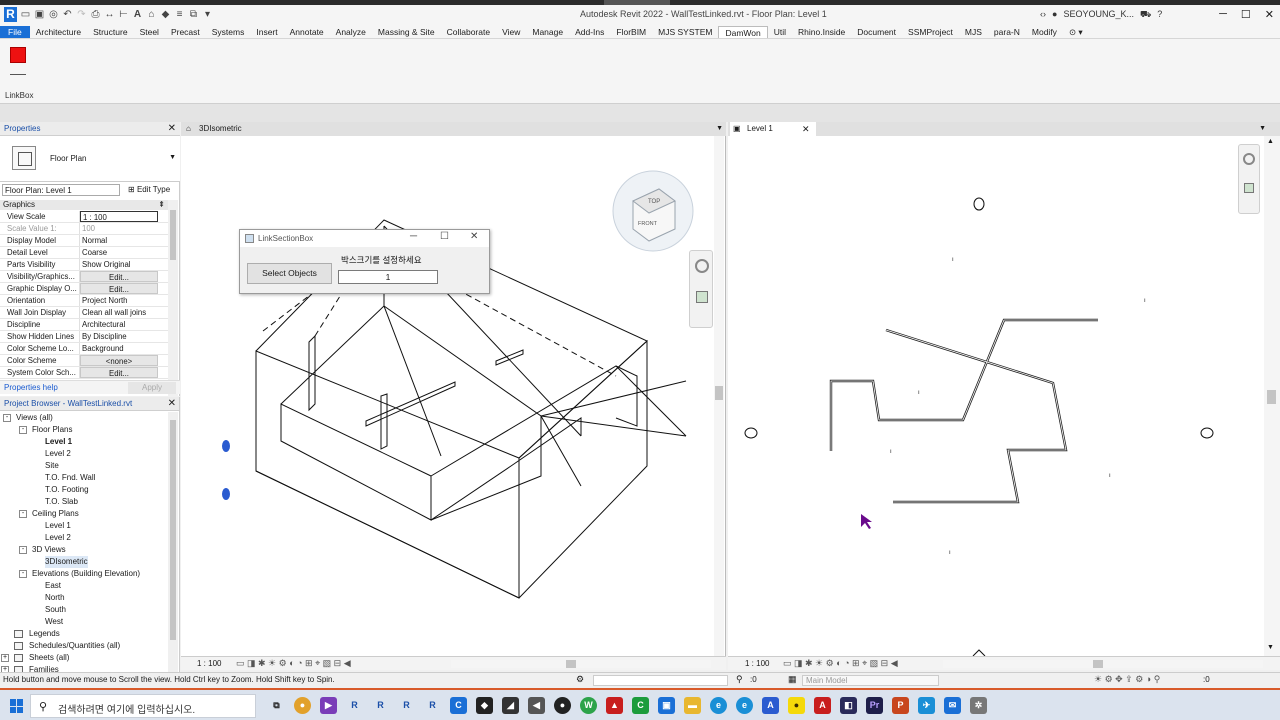  I want to click on property-row: Show Hidden Lines By Discipline, so click(84, 337).